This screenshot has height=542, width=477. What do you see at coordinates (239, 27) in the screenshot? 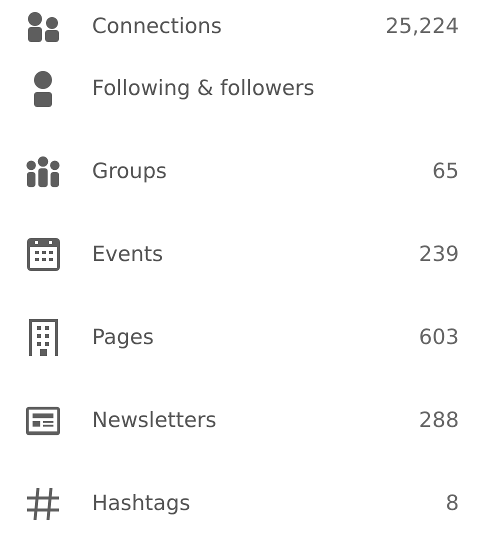
I see `nav-link: Connections` at bounding box center [239, 27].